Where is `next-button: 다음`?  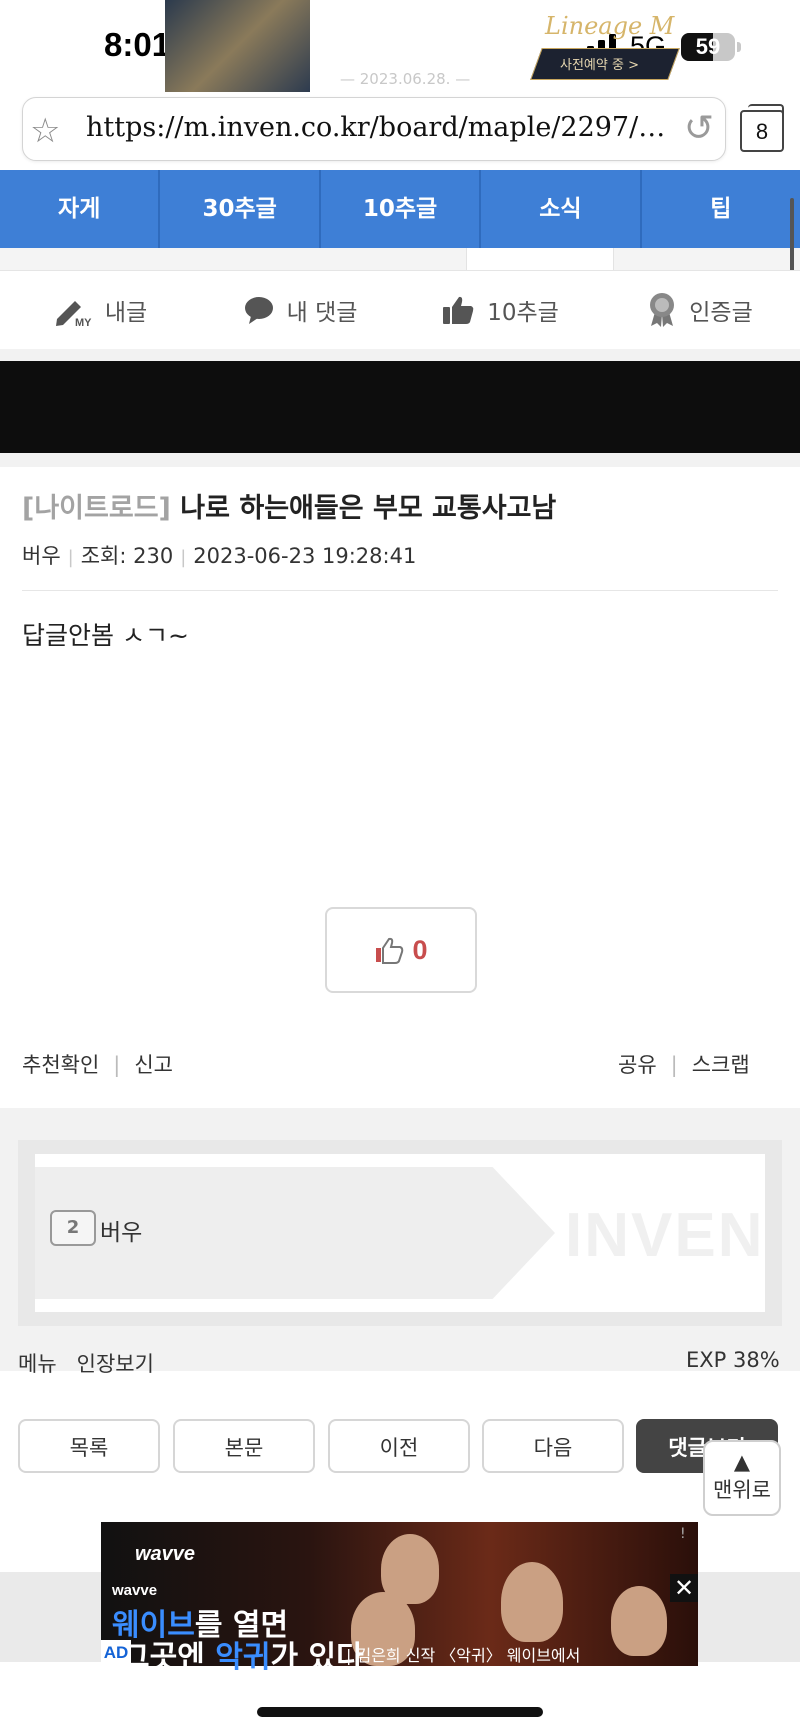
next-button: 다음 is located at coordinates (553, 1446).